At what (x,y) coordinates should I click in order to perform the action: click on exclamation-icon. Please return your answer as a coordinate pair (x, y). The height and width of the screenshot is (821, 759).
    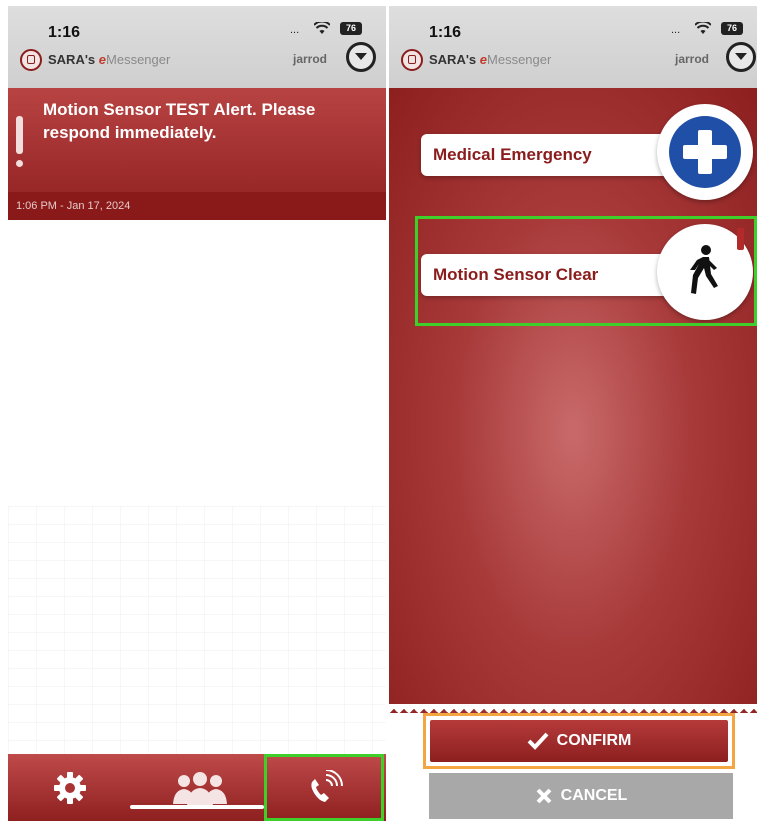
    Looking at the image, I should click on (19, 135).